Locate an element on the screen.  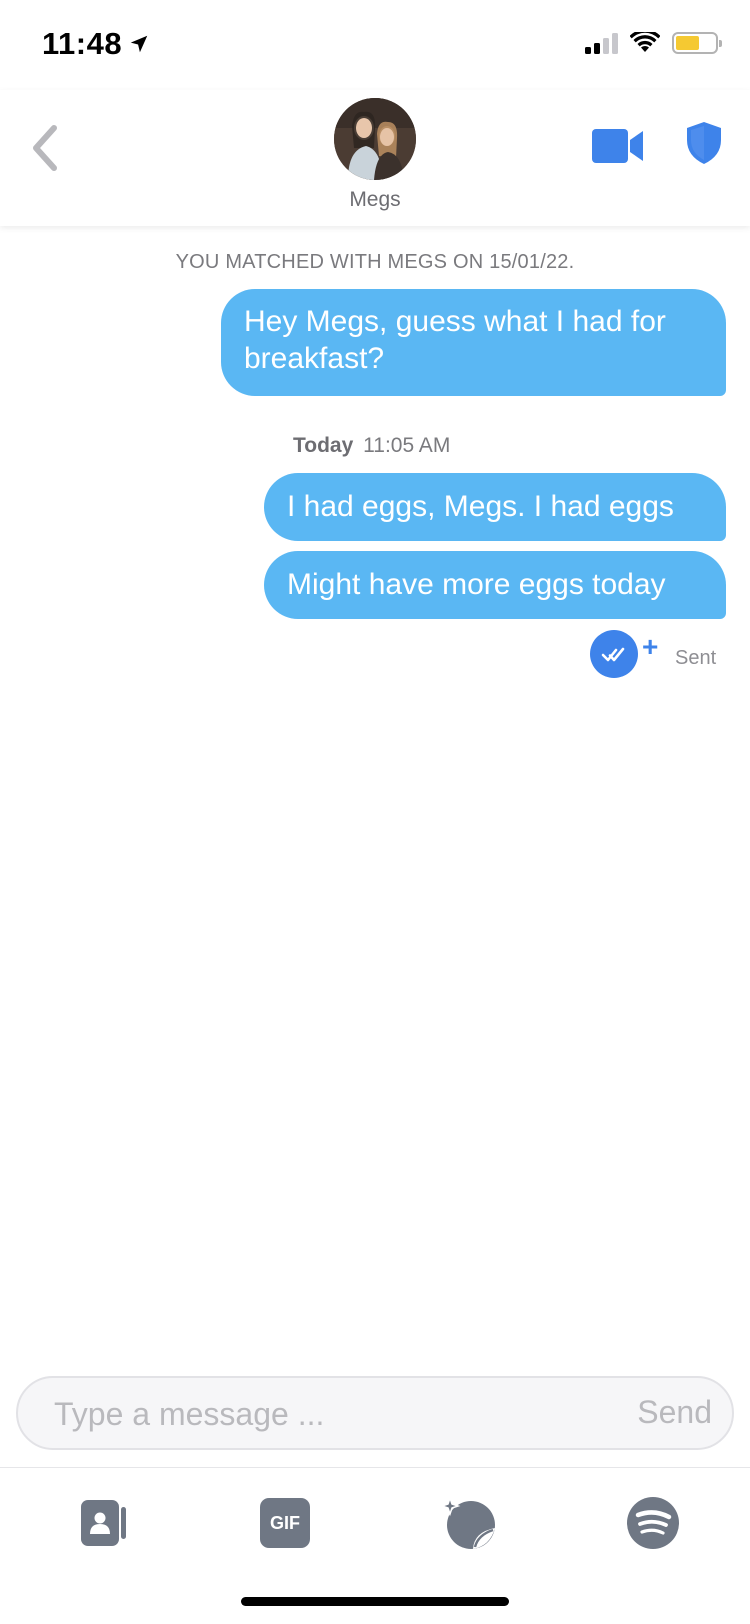
sticker-icon is located at coordinates (467, 1522).